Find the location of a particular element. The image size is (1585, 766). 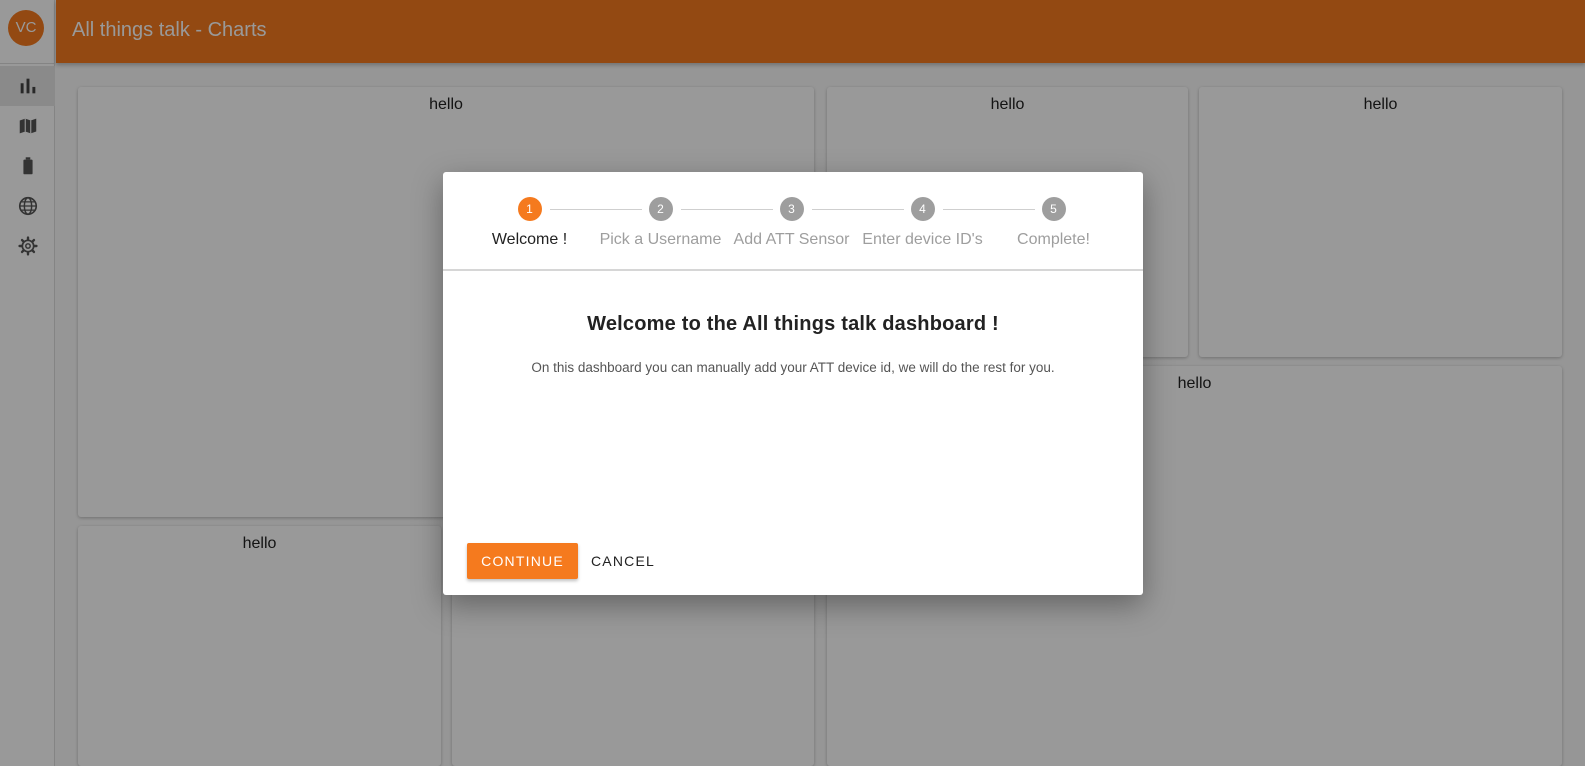

step-number: 3 is located at coordinates (791, 209).